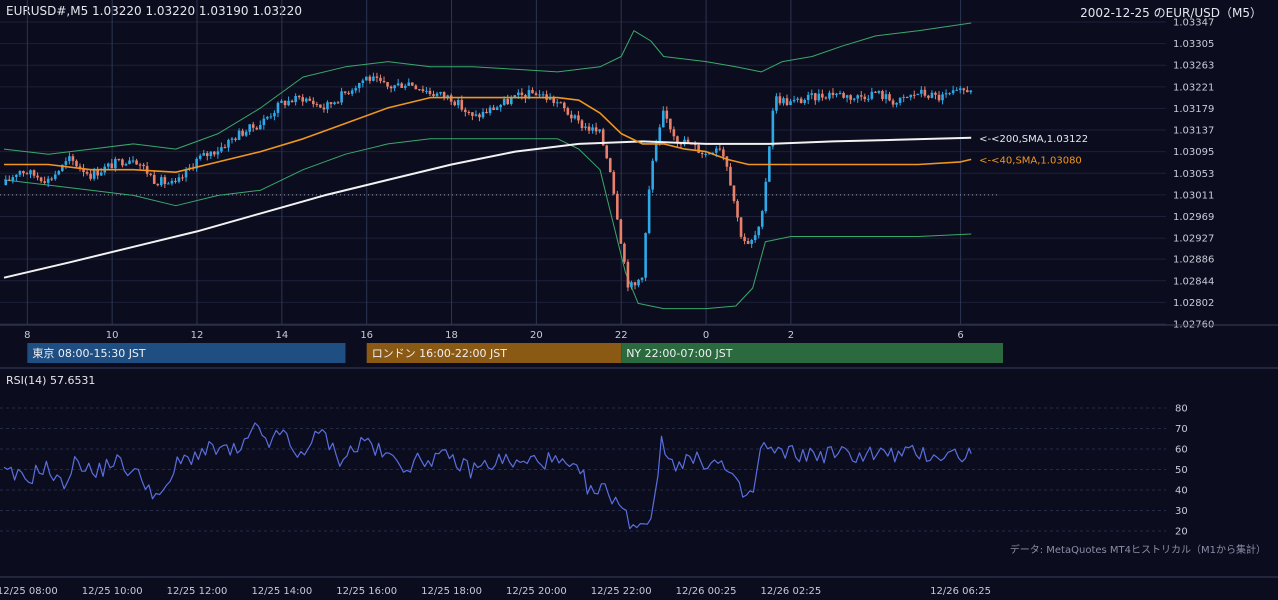  I want to click on price-axis-label: 1.02927, so click(1193, 239).